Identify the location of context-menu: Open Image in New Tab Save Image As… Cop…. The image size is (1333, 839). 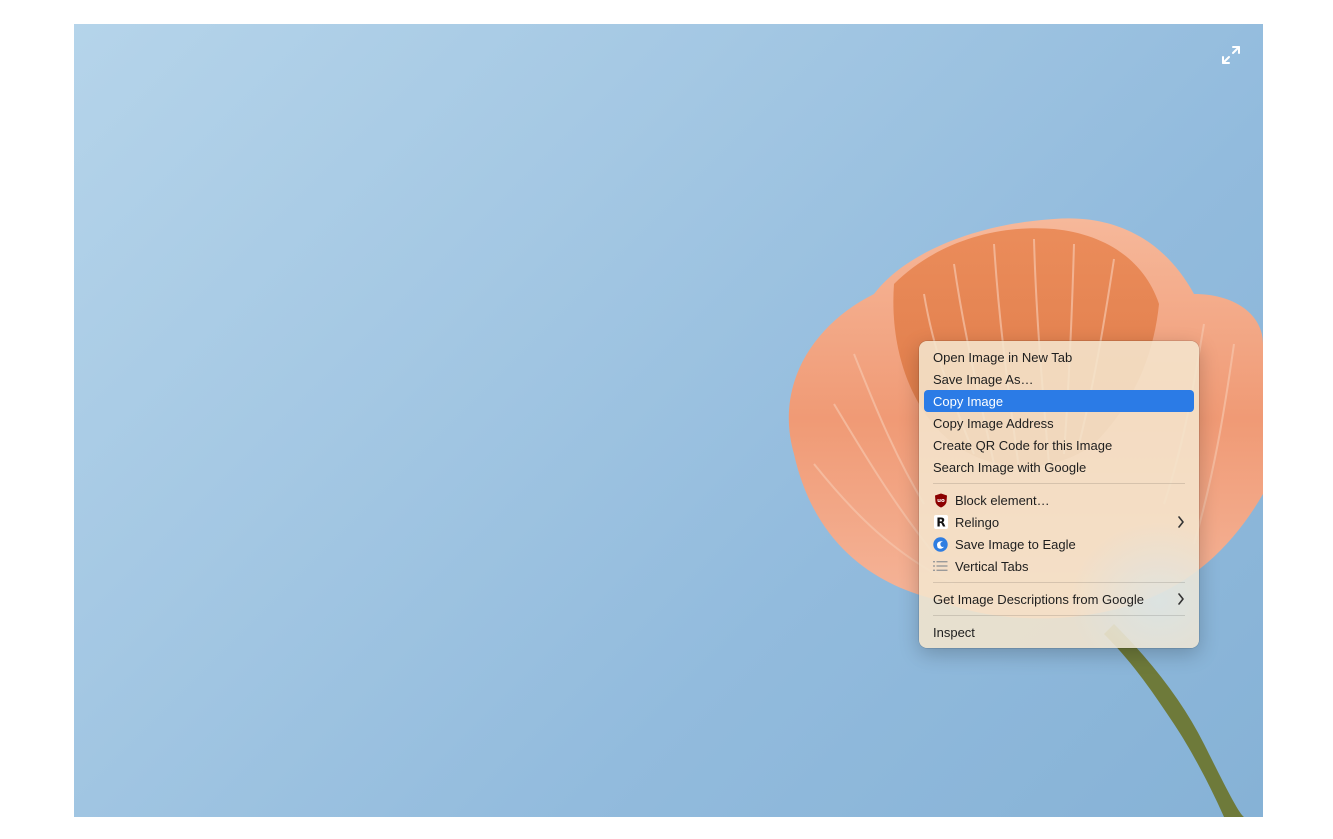
(1059, 494).